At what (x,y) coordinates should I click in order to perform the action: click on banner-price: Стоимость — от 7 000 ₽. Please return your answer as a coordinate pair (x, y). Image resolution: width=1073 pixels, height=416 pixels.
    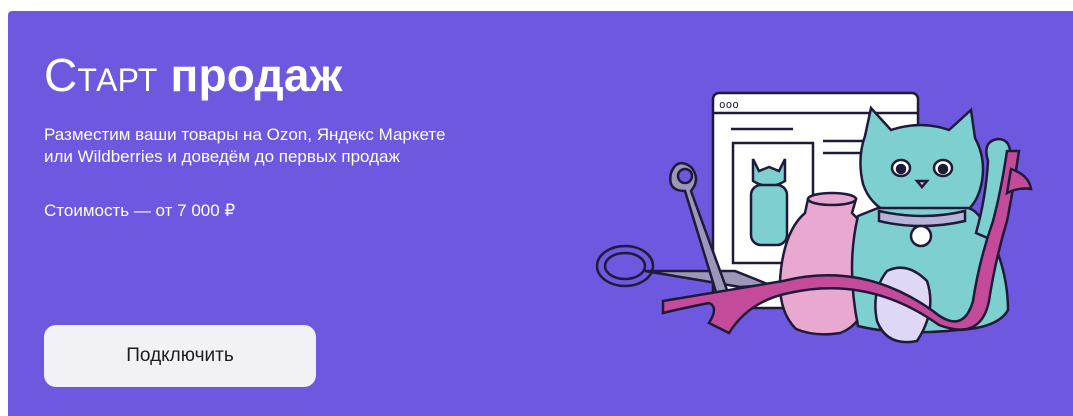
    Looking at the image, I should click on (140, 210).